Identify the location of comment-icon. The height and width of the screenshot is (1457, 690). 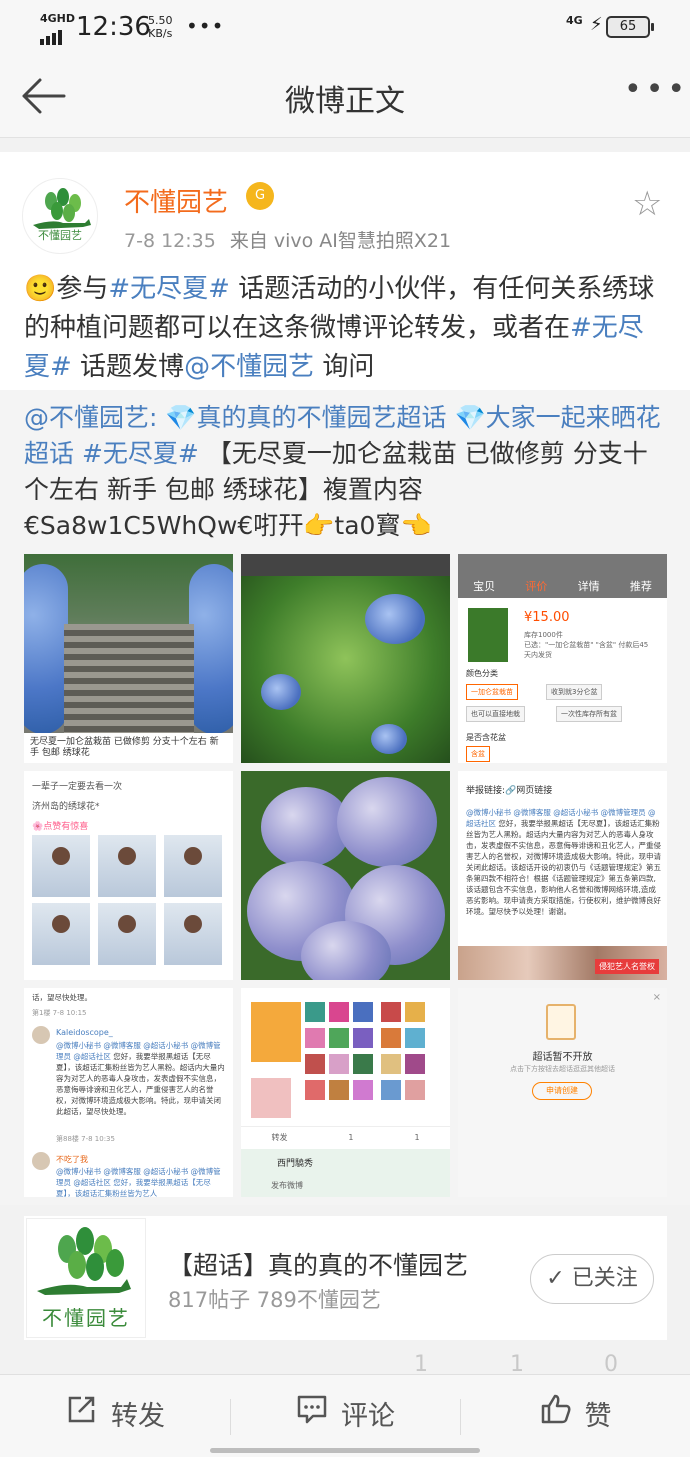
(312, 1416).